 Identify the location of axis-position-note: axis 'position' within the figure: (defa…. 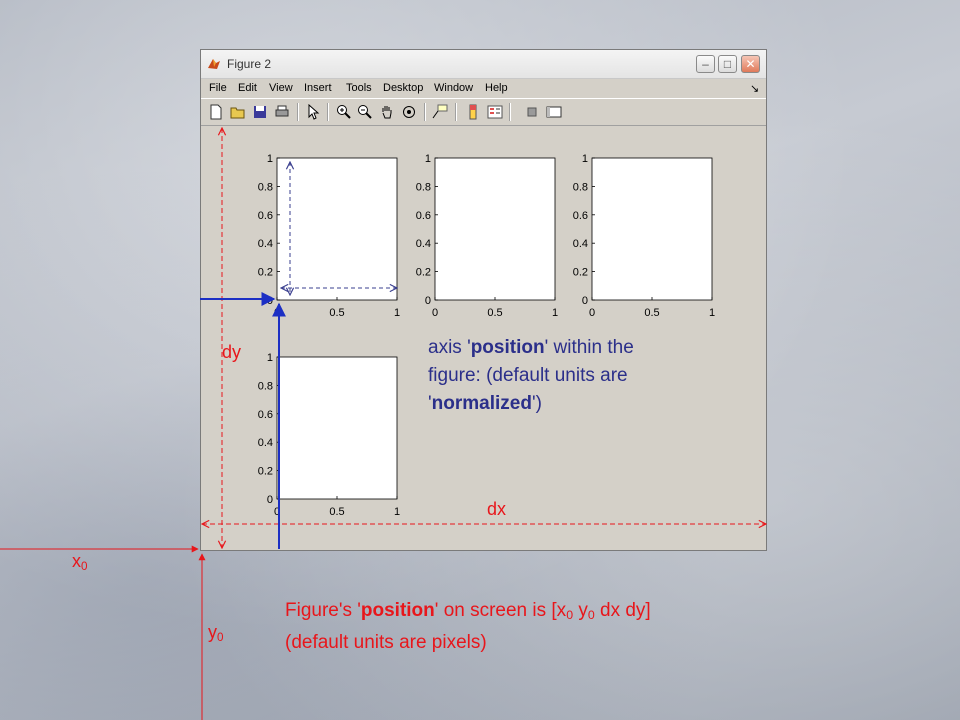
(531, 375).